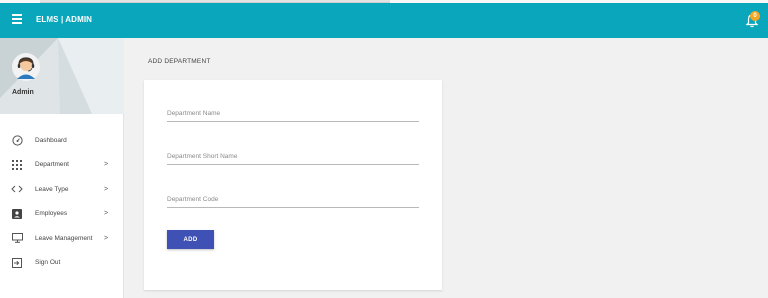 The image size is (768, 298). What do you see at coordinates (17, 263) in the screenshot?
I see `sign-out-icon` at bounding box center [17, 263].